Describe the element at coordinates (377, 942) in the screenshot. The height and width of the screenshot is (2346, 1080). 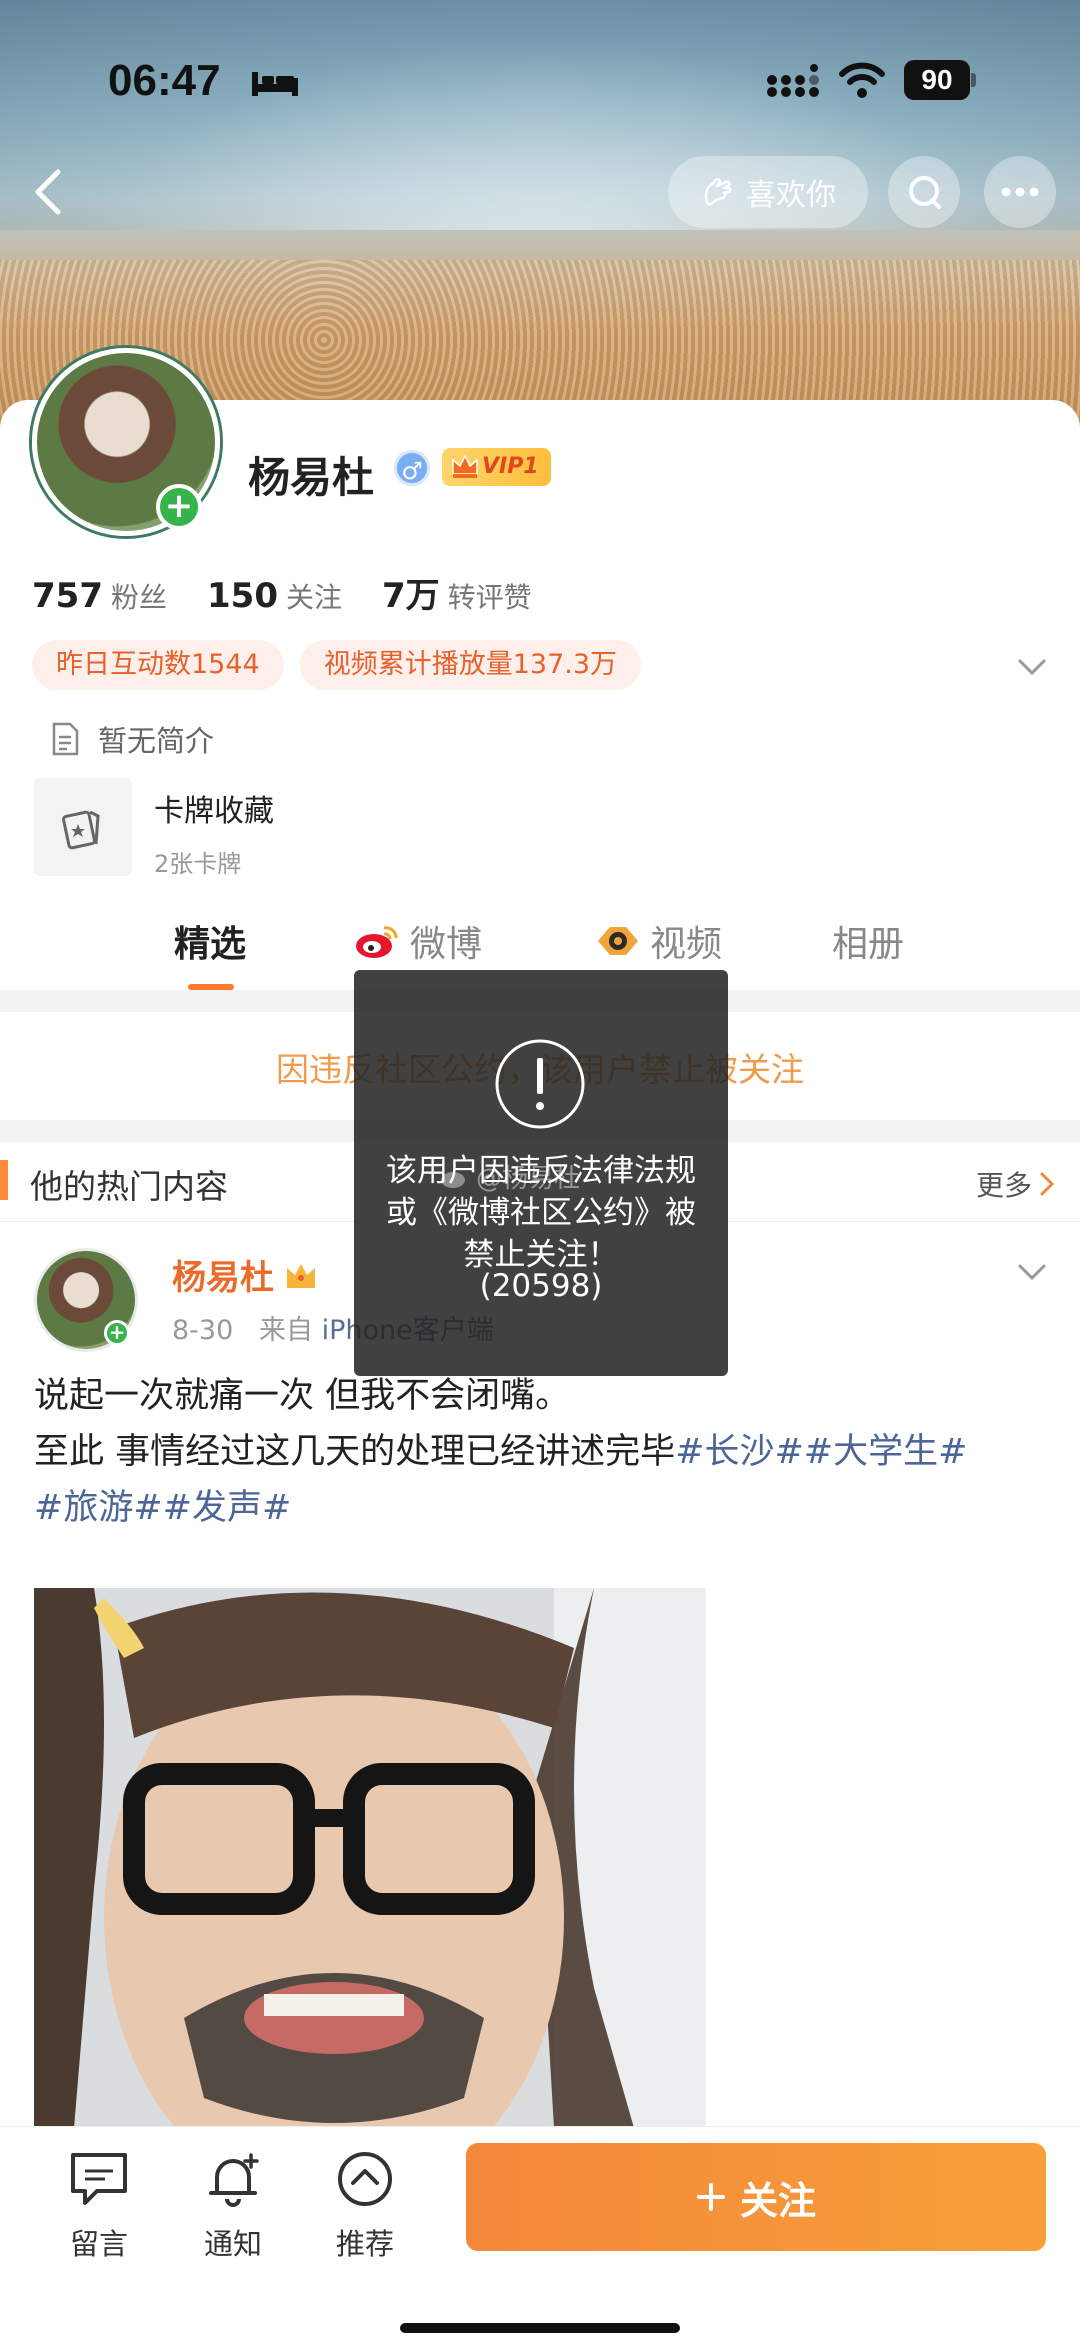
I see `weibo-logo-icon` at that location.